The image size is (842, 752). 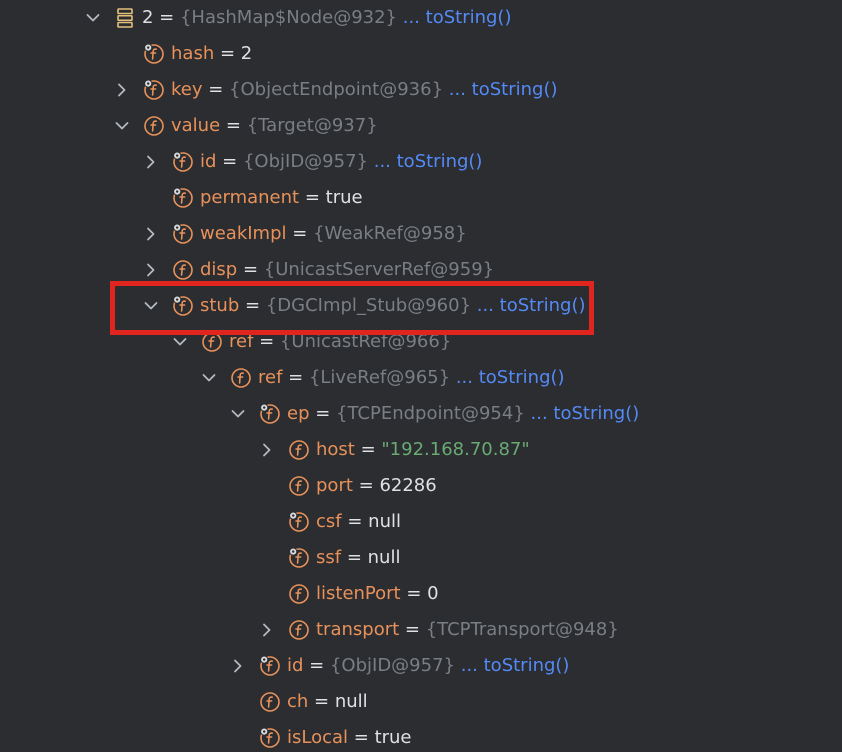 I want to click on tree-row: permanent = true, so click(x=421, y=198).